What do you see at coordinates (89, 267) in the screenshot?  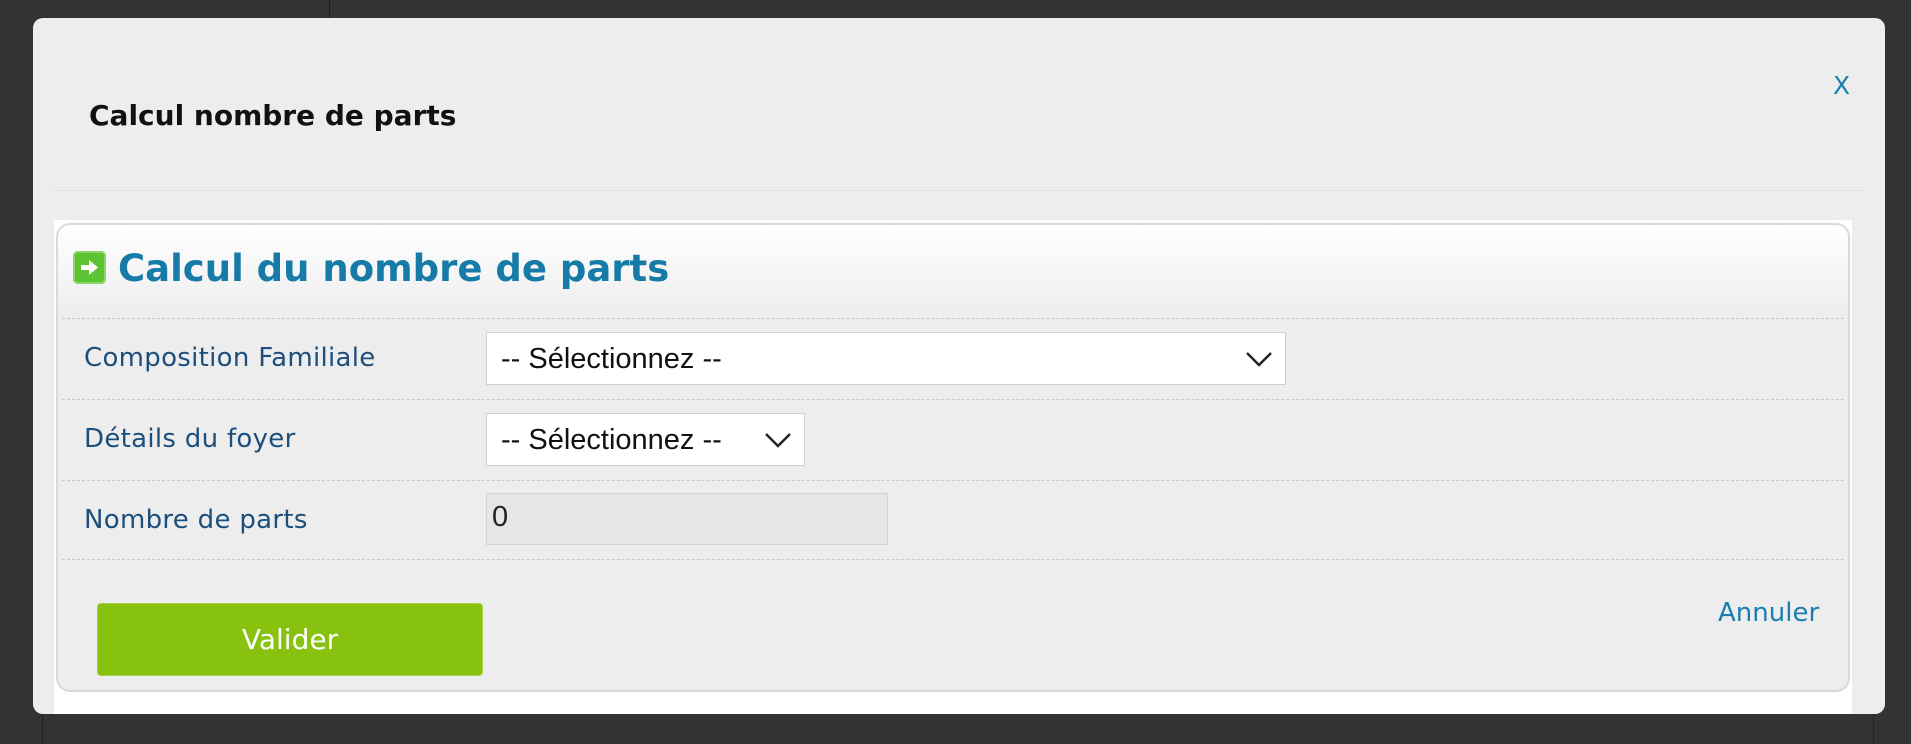 I see `arrow-right-icon` at bounding box center [89, 267].